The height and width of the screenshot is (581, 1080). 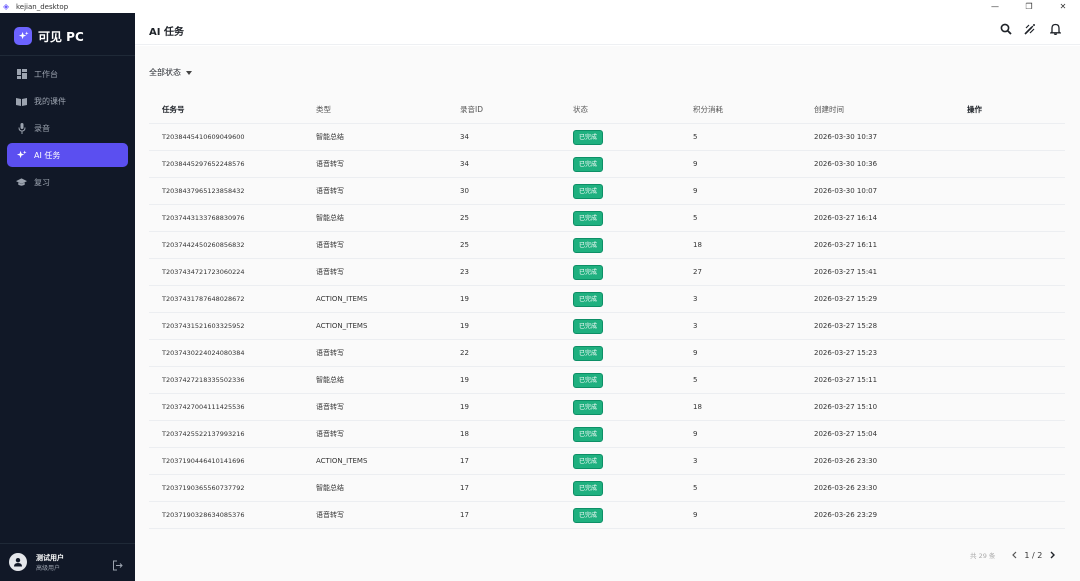 I want to click on column-header-status: 状态, so click(x=633, y=109).